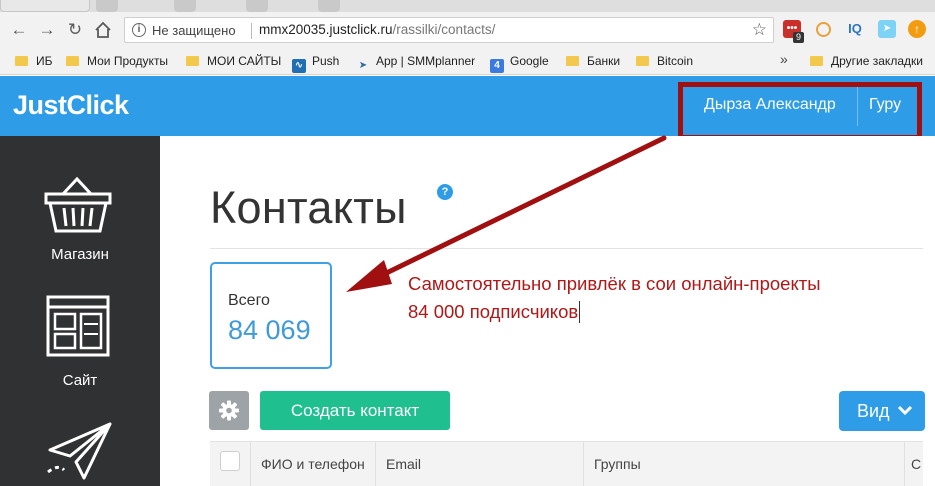  I want to click on bookmark-banks: Банки, so click(593, 61).